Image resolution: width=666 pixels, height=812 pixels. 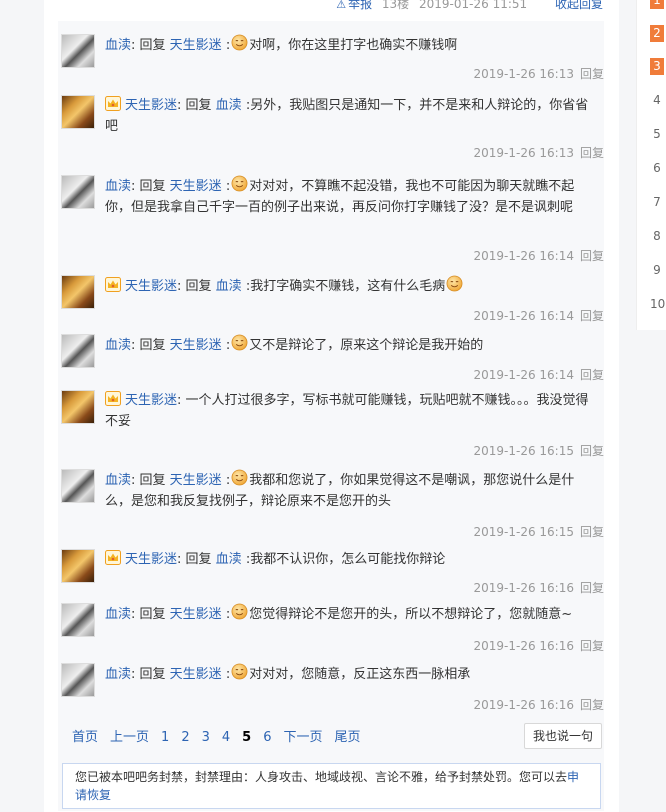 I want to click on reply-content: 天生影迷: 回复 血渎 :另外，我贴图只是通知一下，并不是来和人辩论的，你省省吧, so click(x=352, y=116).